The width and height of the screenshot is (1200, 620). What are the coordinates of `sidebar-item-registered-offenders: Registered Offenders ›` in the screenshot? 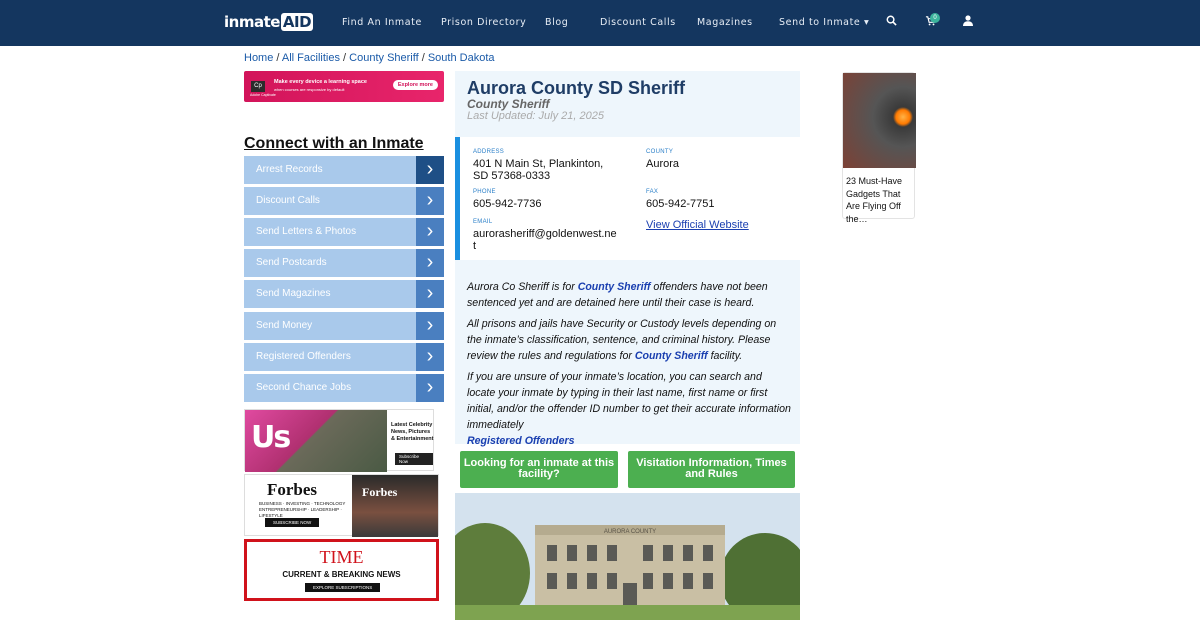 It's located at (344, 357).